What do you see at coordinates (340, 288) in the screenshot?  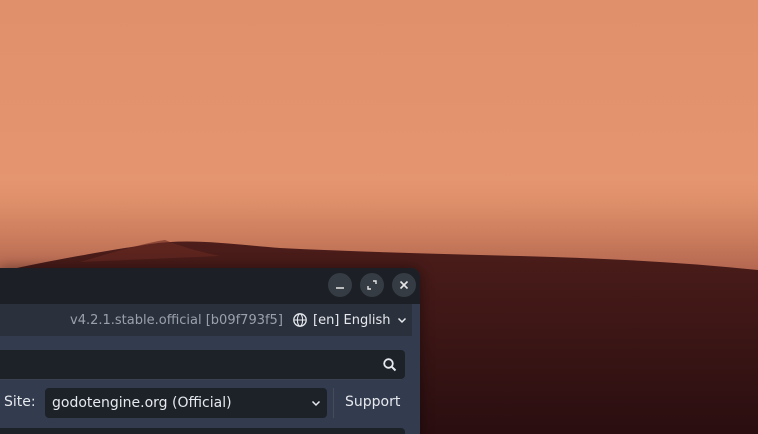 I see `minimize-icon` at bounding box center [340, 288].